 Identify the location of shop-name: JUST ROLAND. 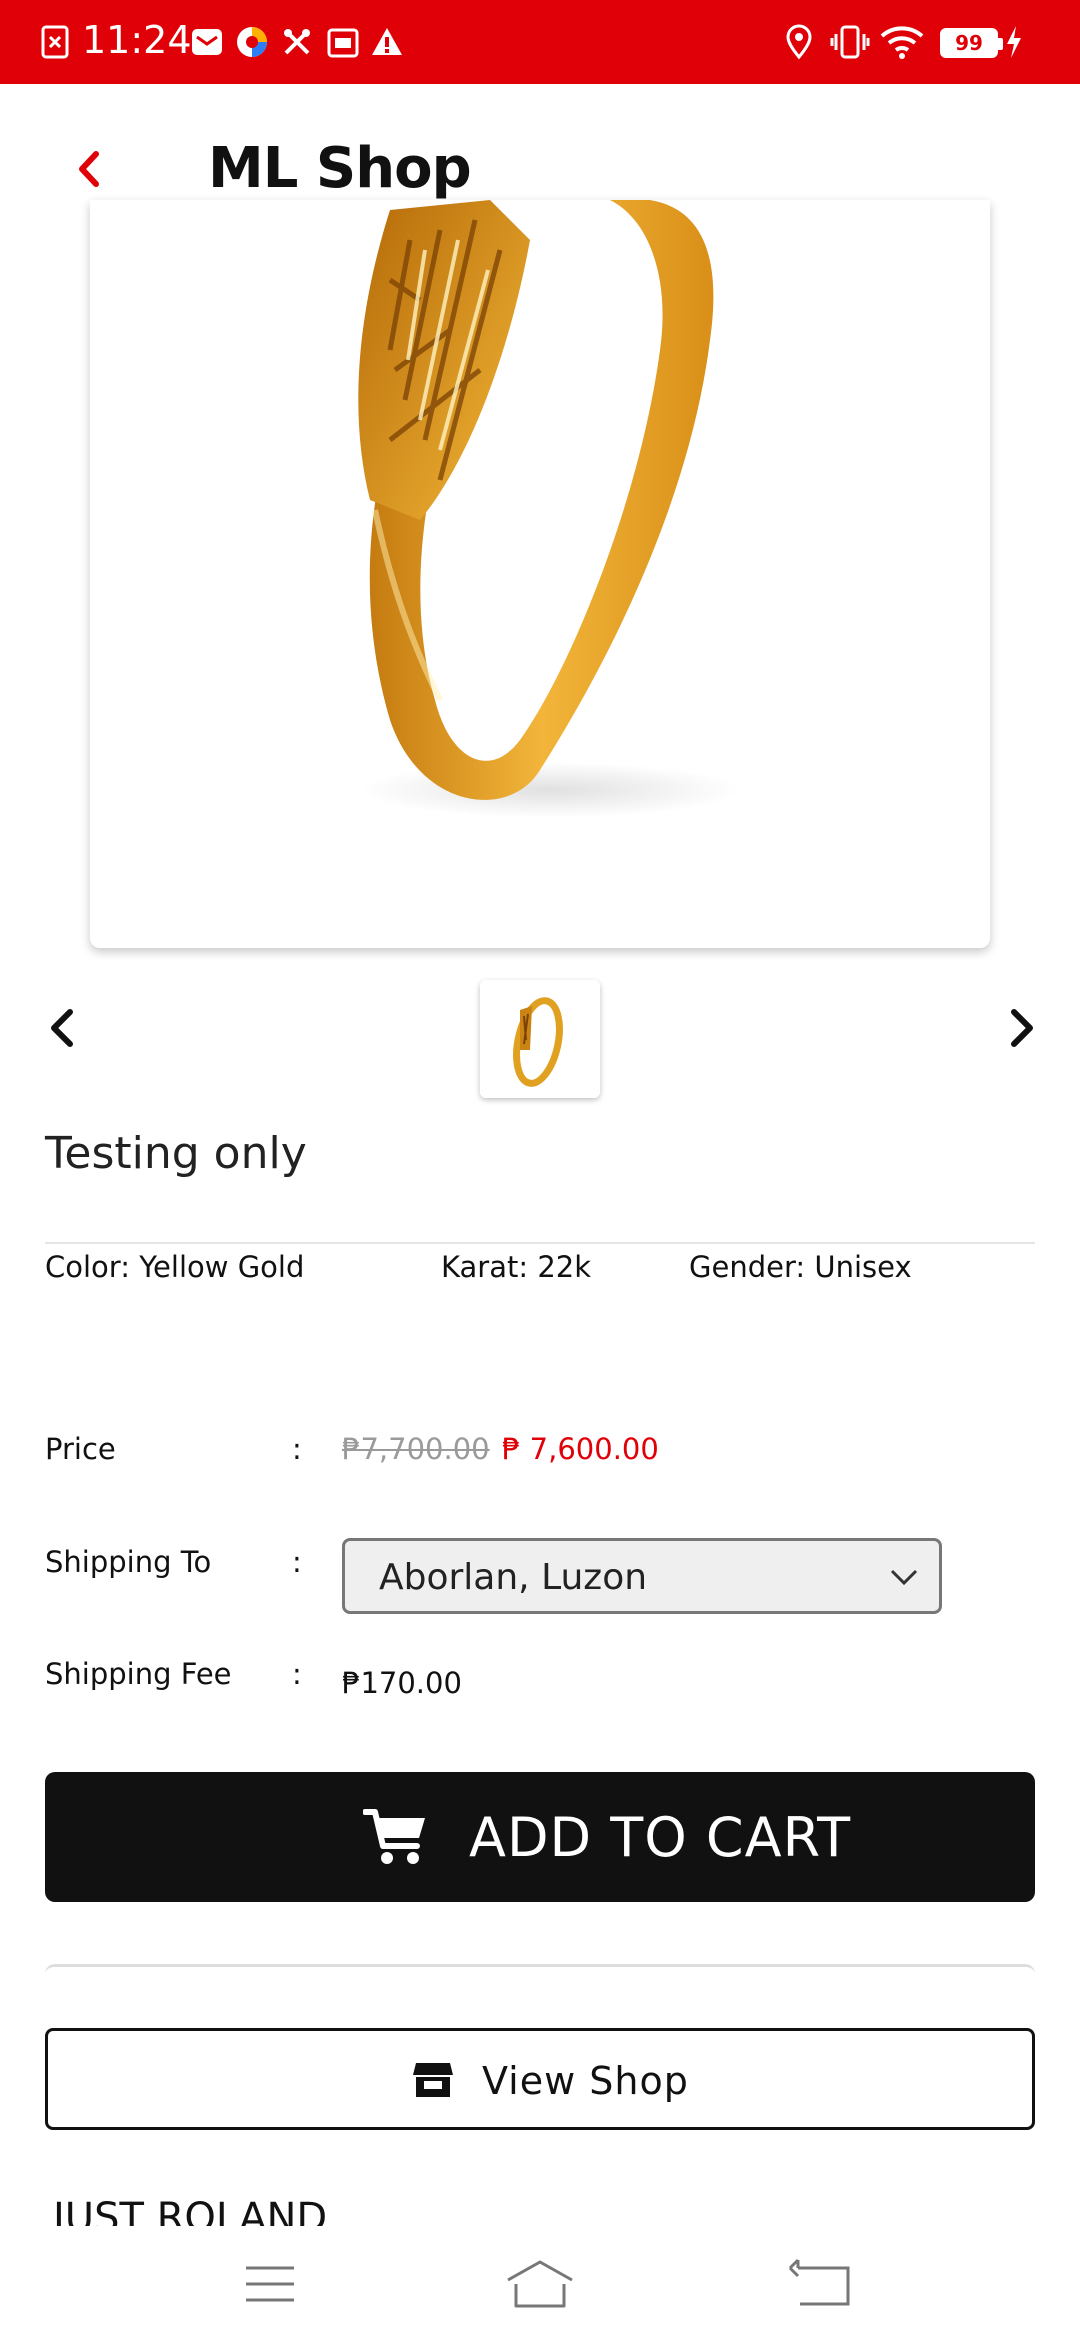
(190, 2211).